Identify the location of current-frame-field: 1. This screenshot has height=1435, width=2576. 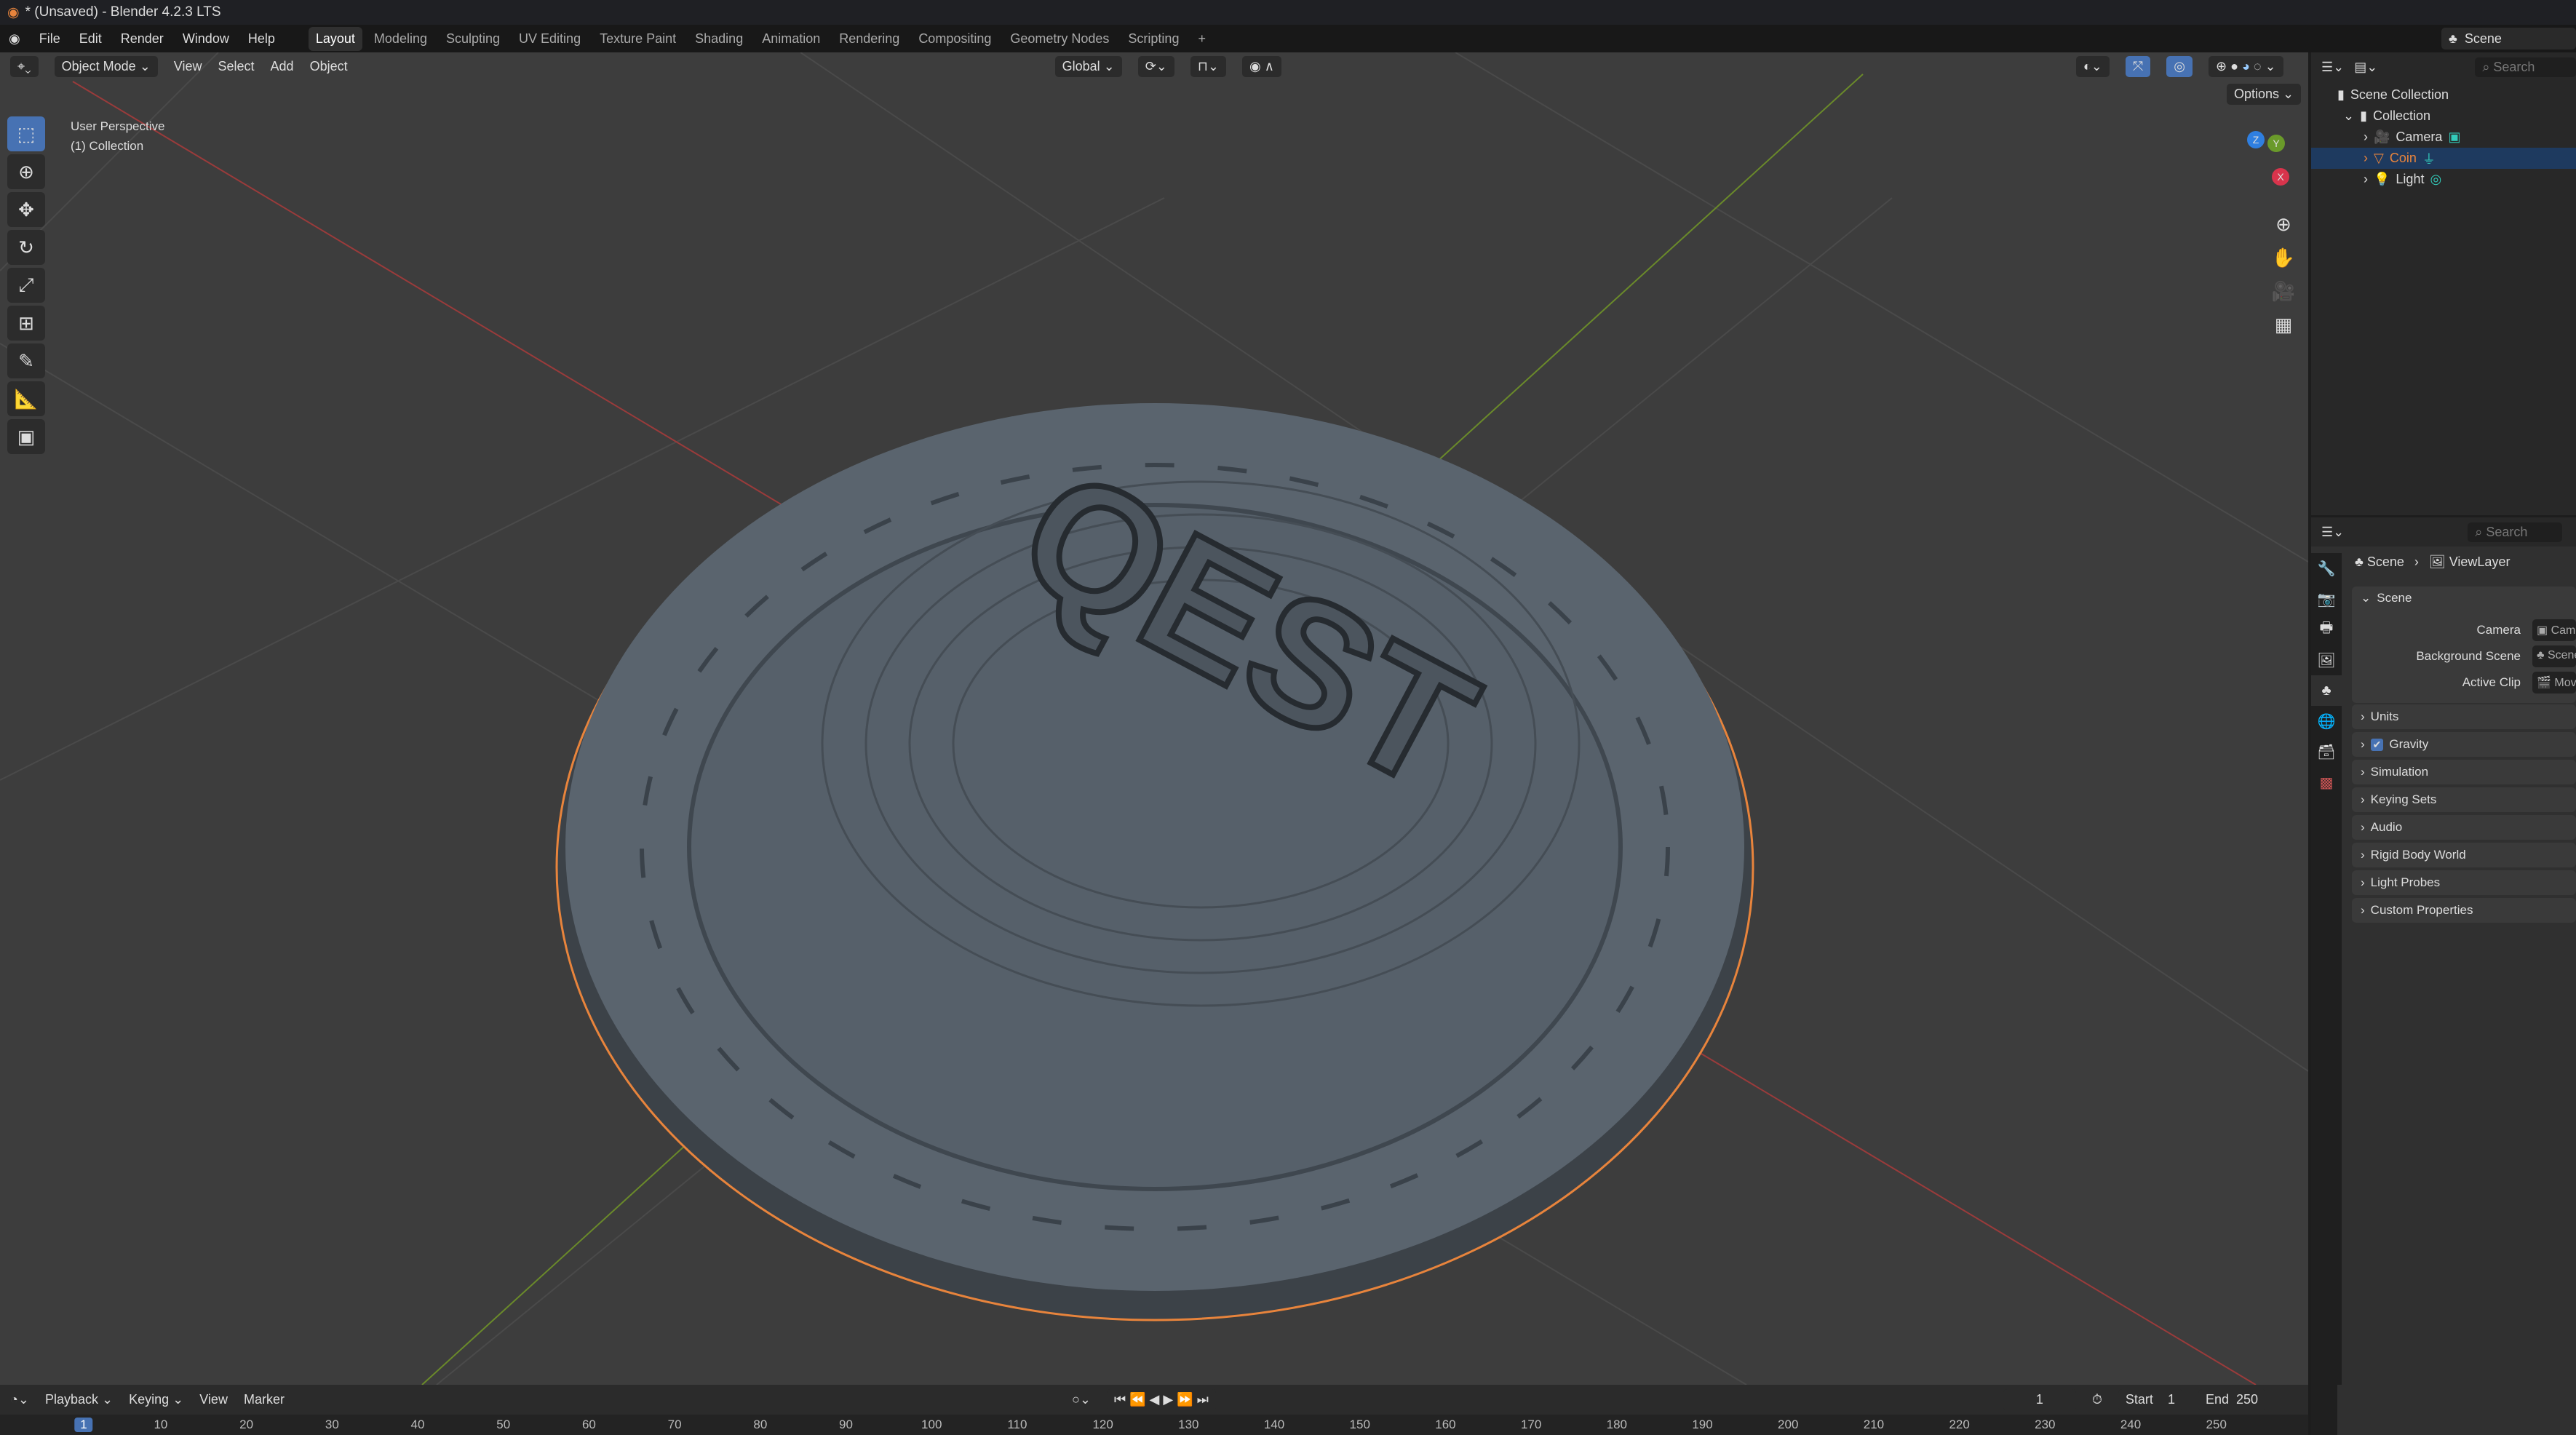
(2040, 1400).